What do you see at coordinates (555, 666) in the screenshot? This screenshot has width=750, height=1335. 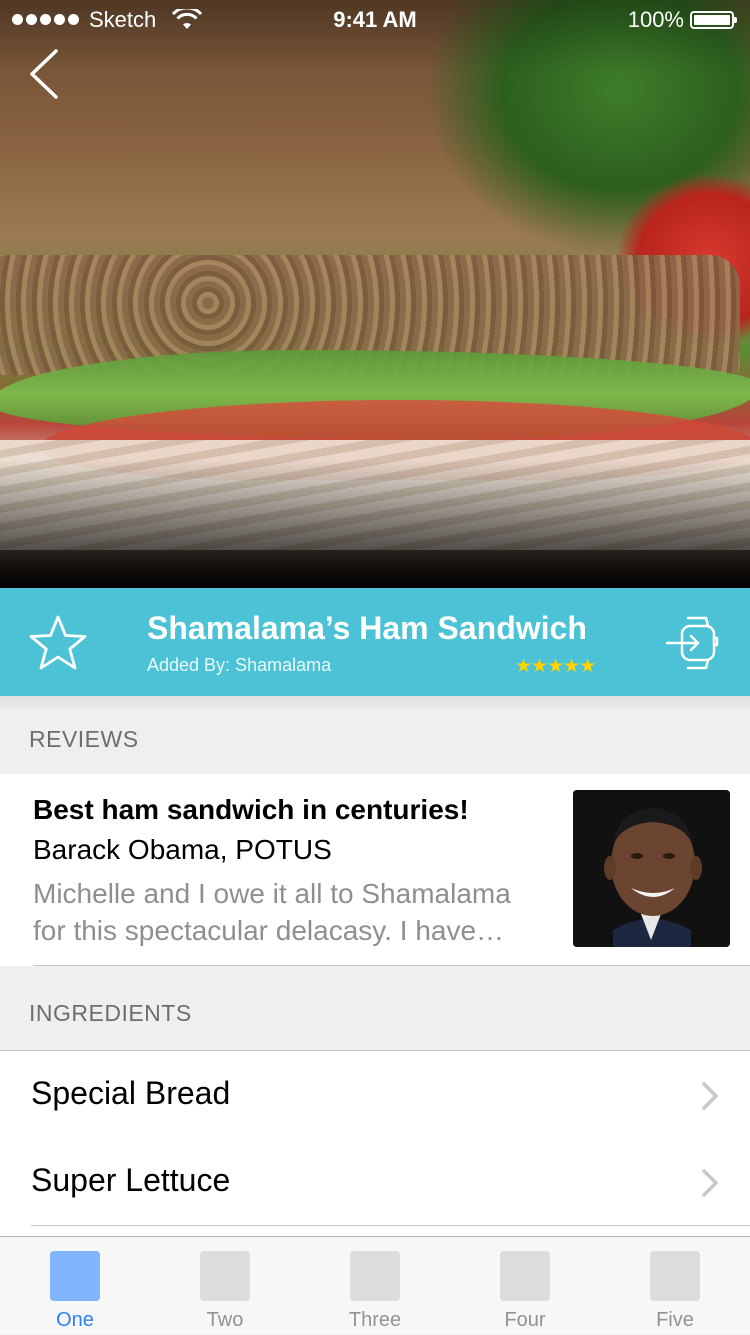 I see `rating-stars: ★★★★★` at bounding box center [555, 666].